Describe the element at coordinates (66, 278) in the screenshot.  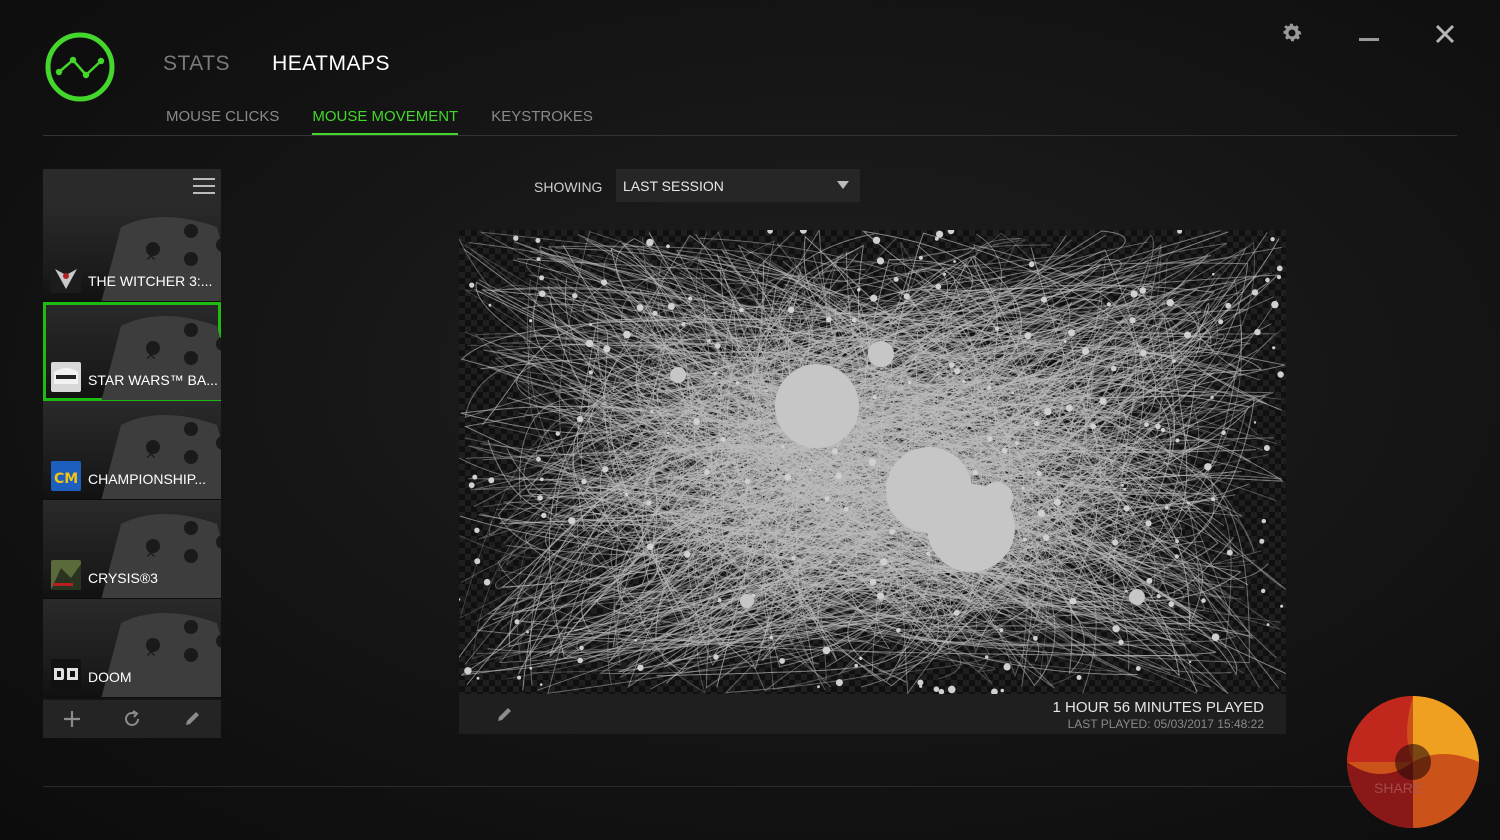
I see `witcher-icon` at that location.